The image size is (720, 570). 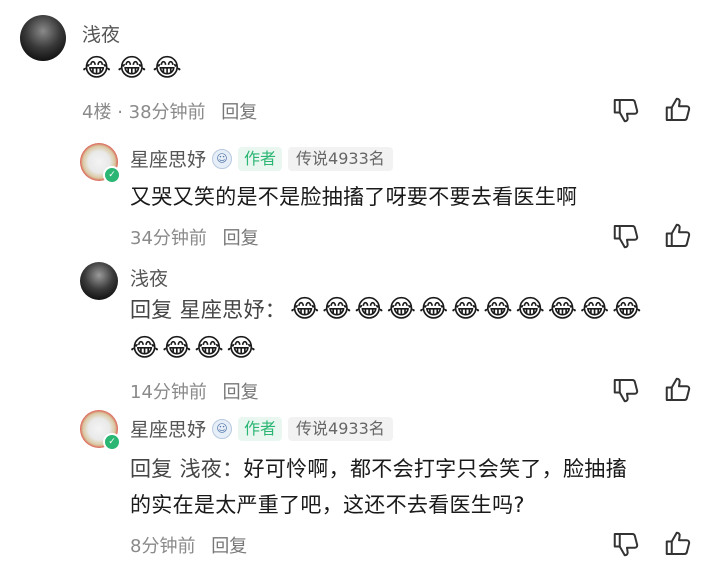 I want to click on comment-meta: 4楼 · 38分钟前 回复, so click(x=169, y=111).